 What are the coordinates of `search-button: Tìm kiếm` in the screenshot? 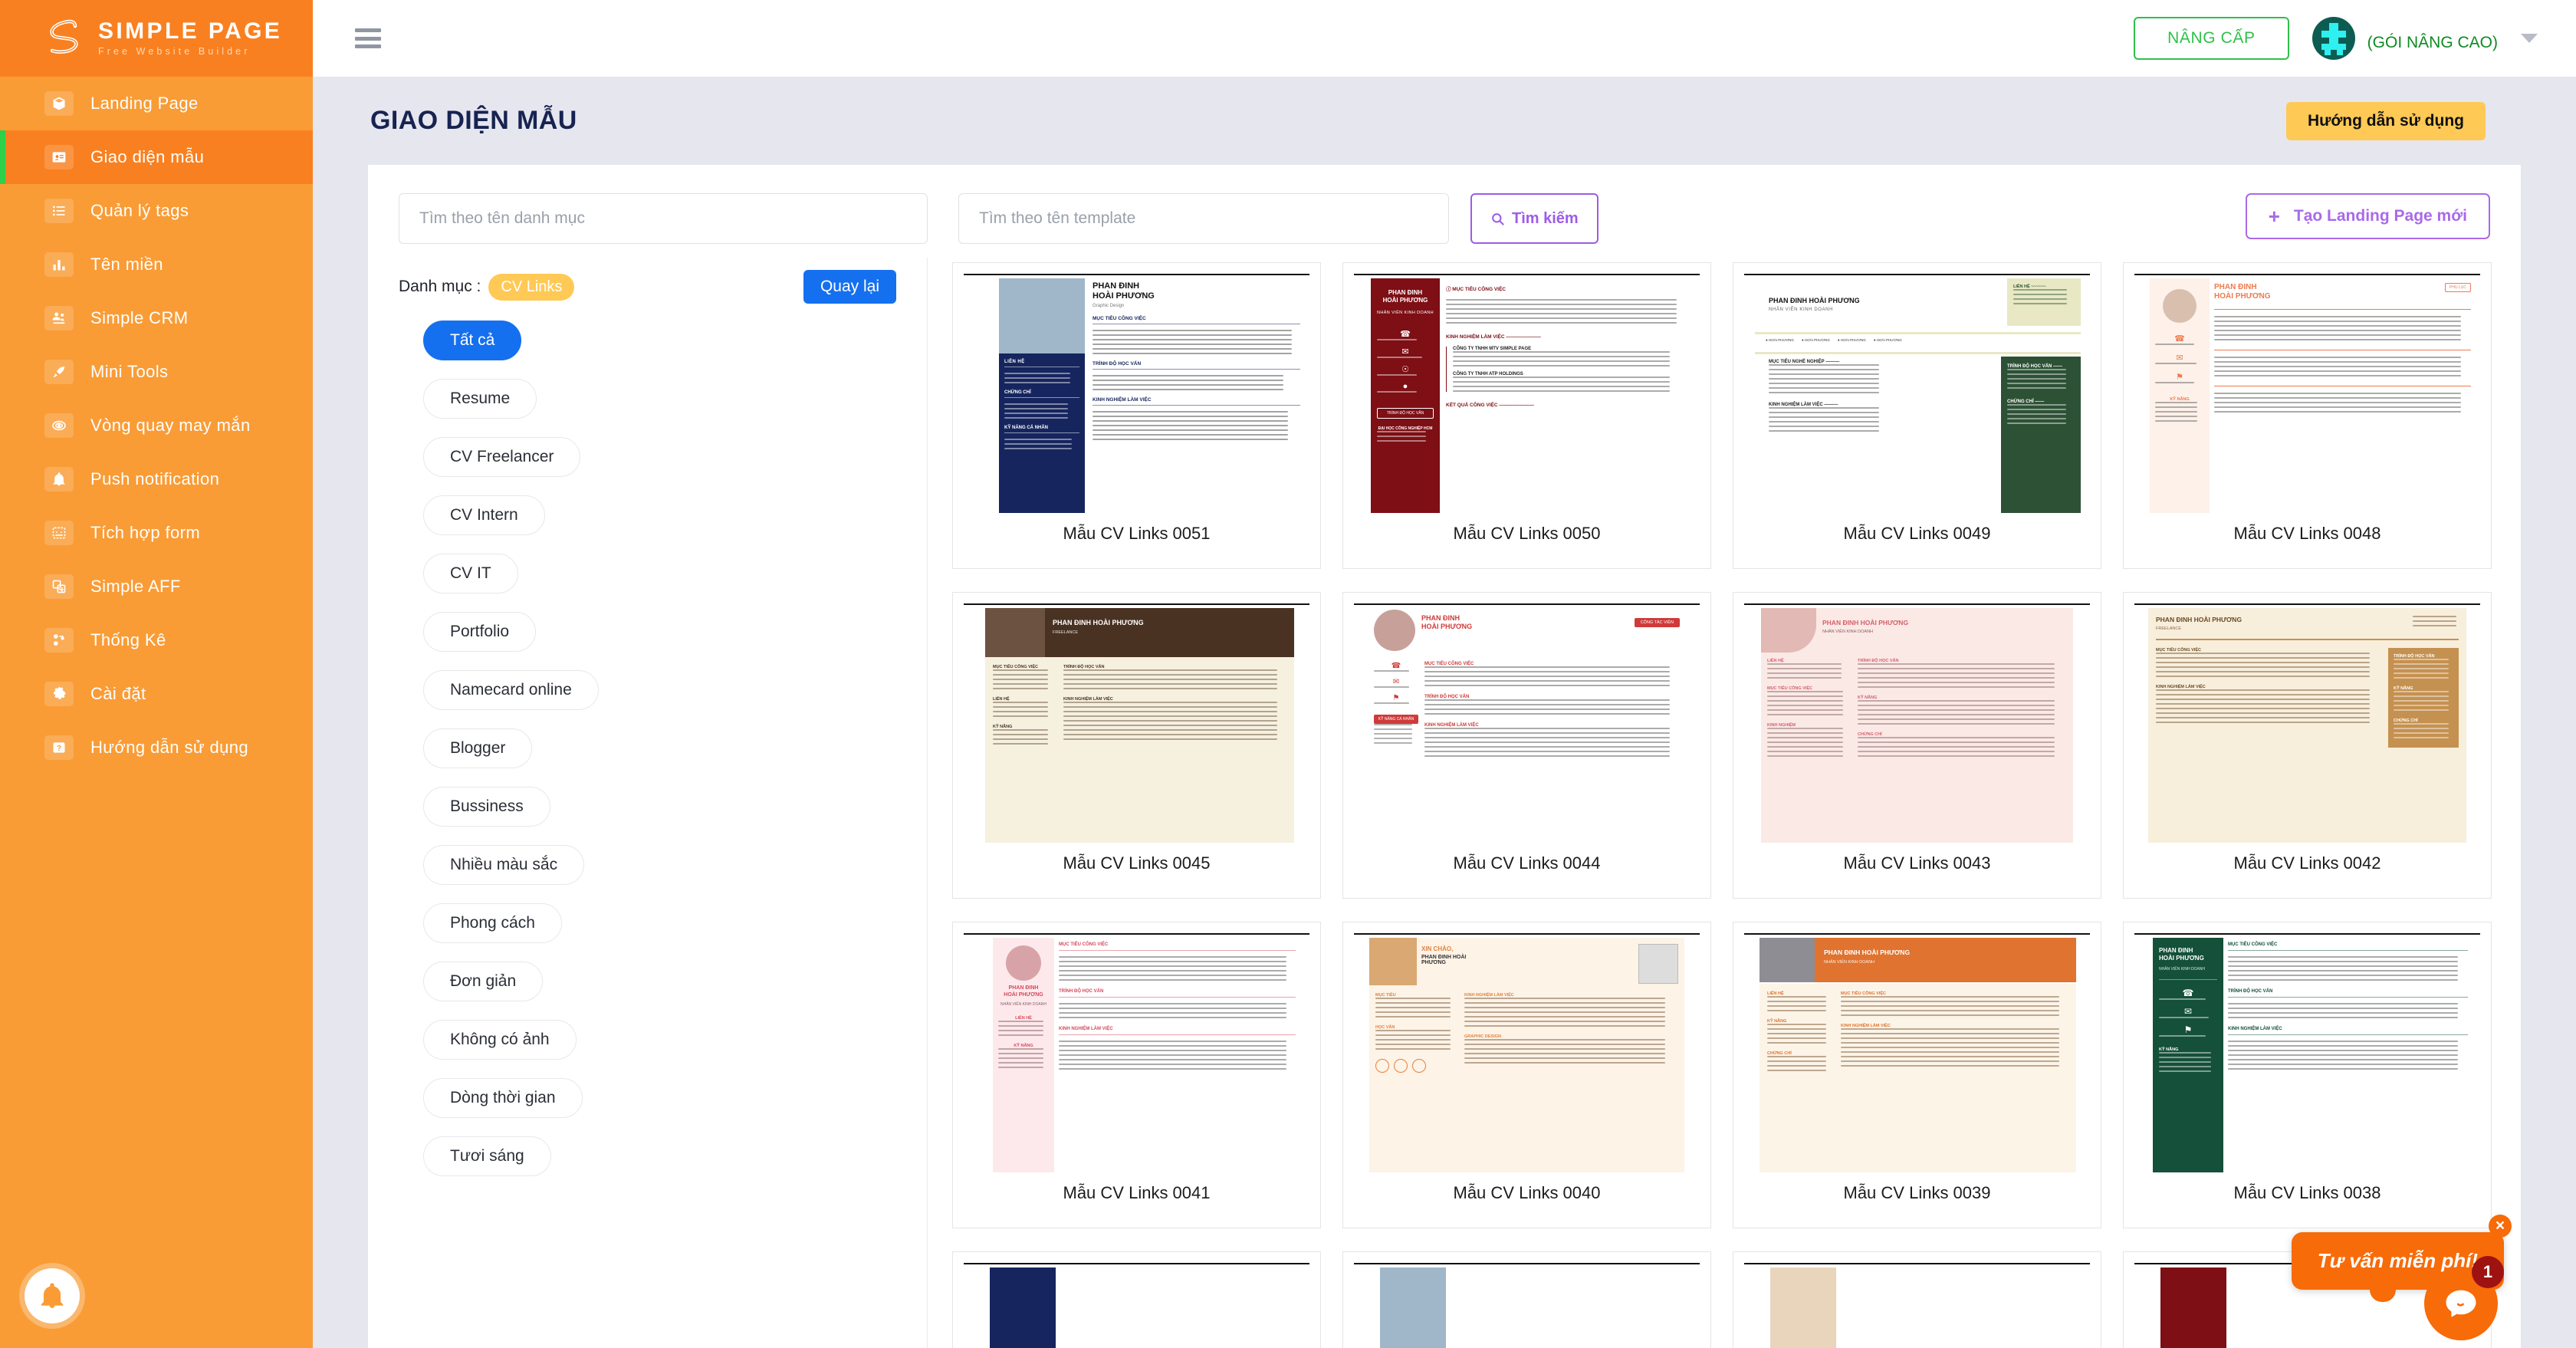 It's located at (1534, 218).